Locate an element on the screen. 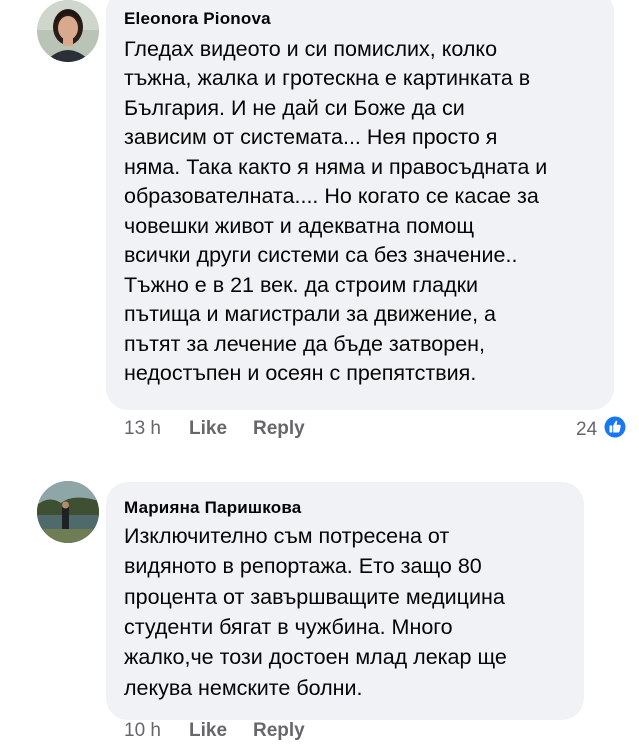 The width and height of the screenshot is (639, 754). comment-author: Марияна Паришкова is located at coordinates (212, 508).